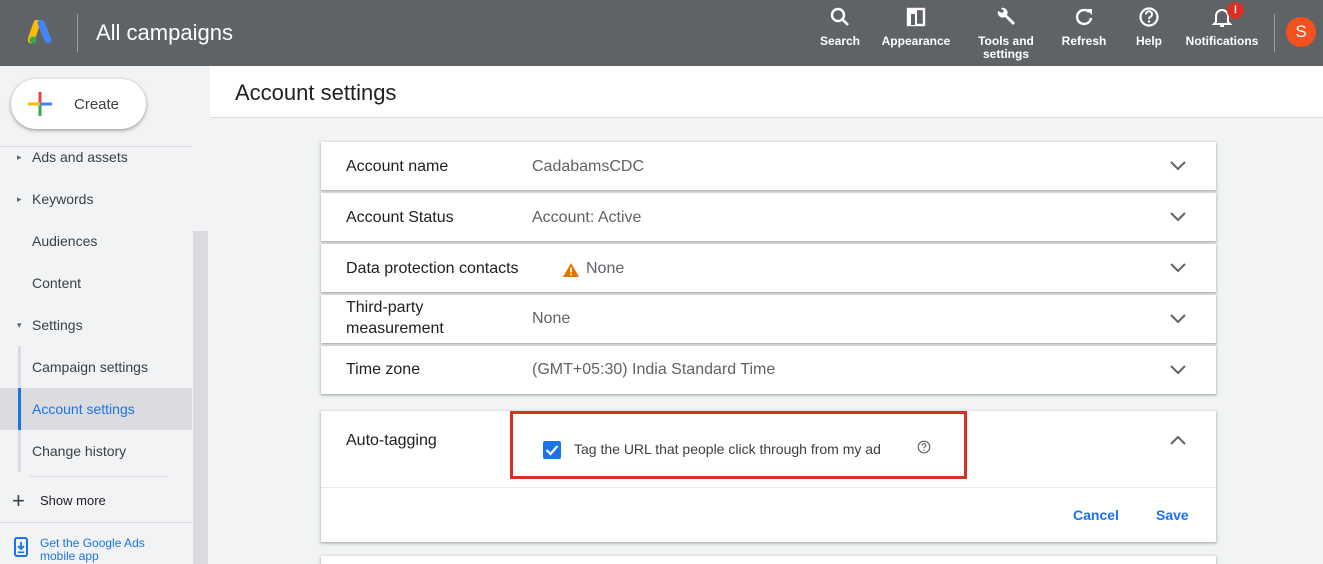  Describe the element at coordinates (916, 18) in the screenshot. I see `appearance-icon` at that location.